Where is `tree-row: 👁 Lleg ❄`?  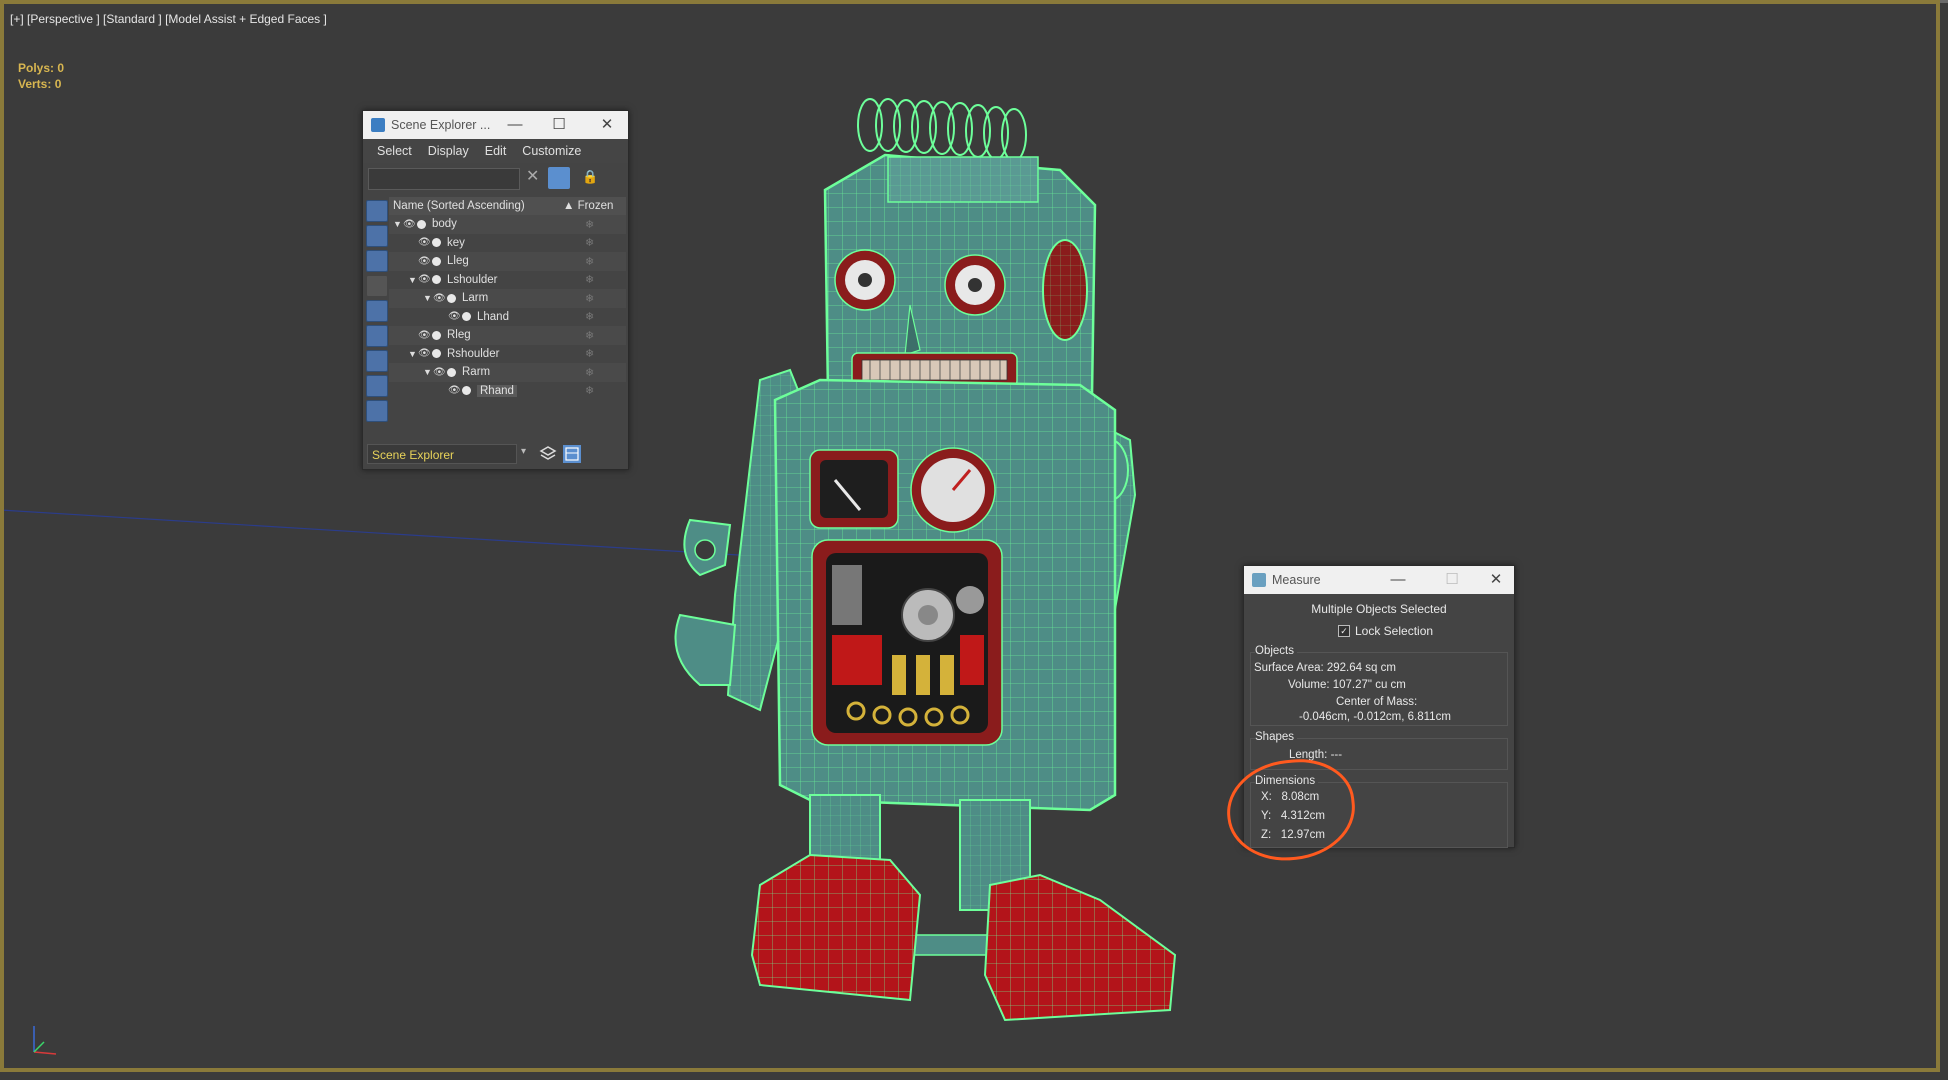 tree-row: 👁 Lleg ❄ is located at coordinates (507, 261).